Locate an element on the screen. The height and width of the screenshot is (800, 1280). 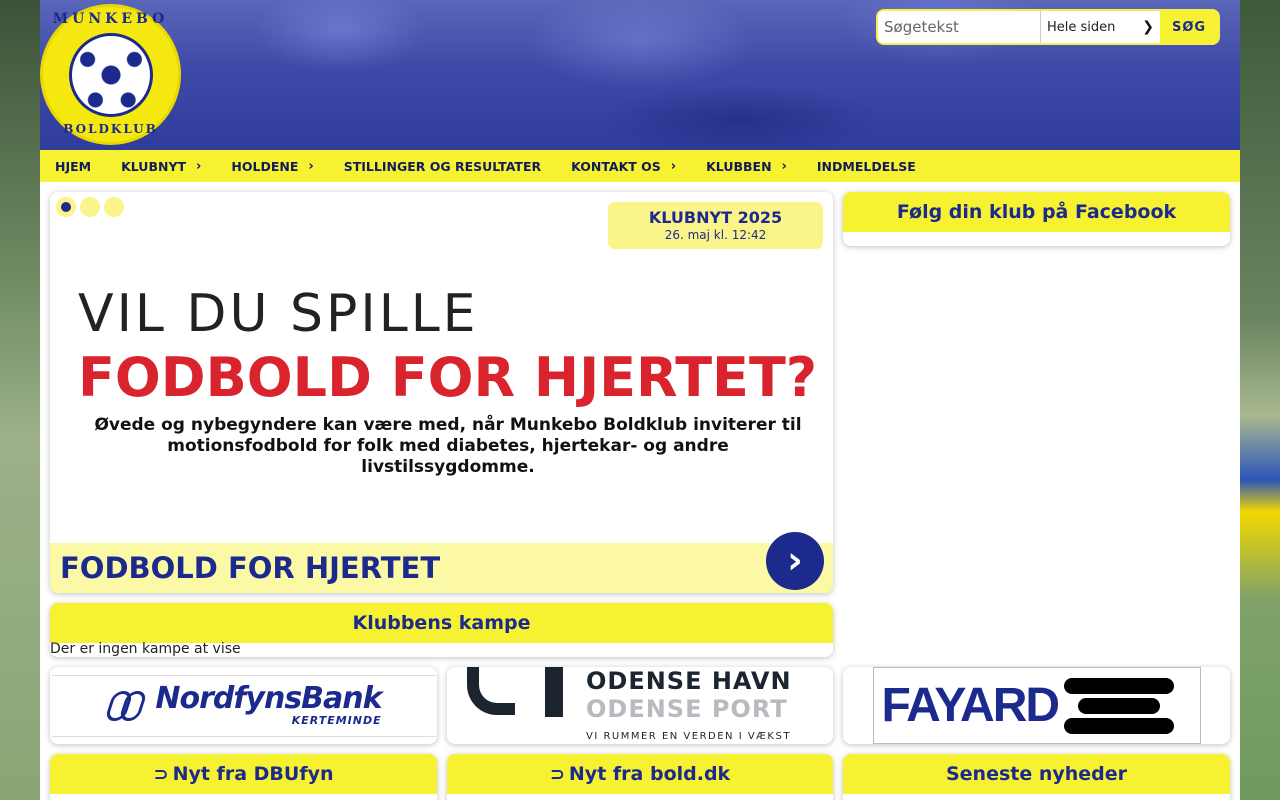
nav-item-hjem: HJEM is located at coordinates (73, 166).